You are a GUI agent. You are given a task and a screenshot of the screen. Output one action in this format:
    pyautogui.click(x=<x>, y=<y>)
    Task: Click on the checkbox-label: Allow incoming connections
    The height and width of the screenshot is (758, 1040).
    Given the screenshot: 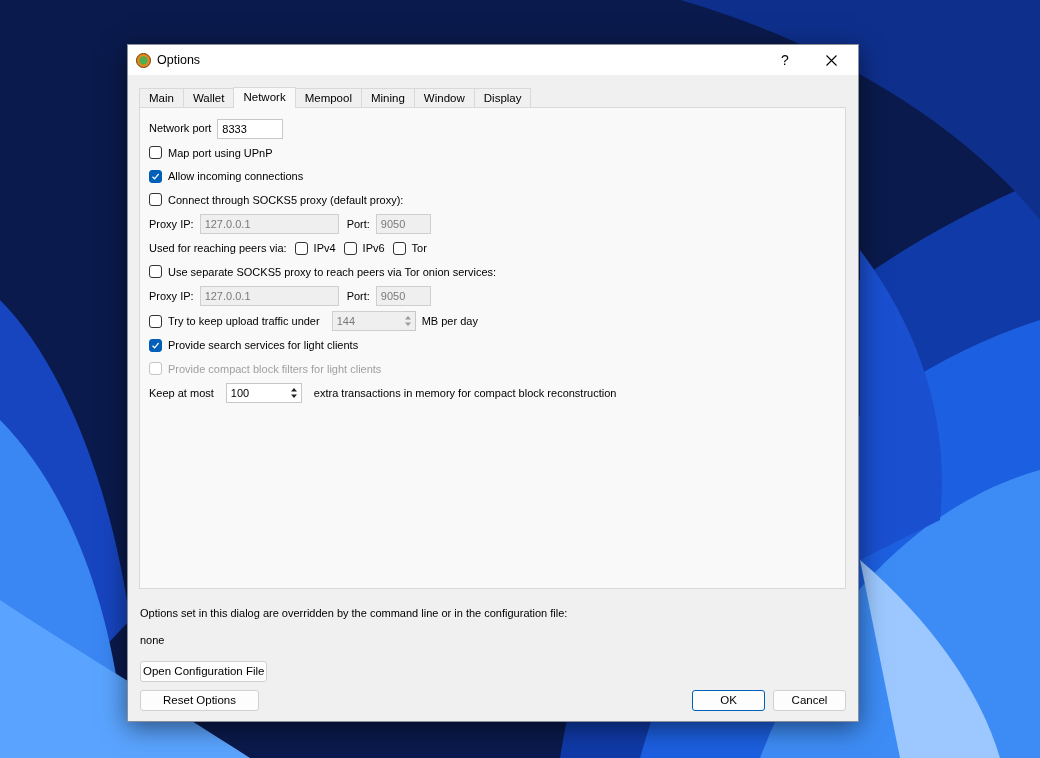 What is the action you would take?
    pyautogui.click(x=236, y=176)
    